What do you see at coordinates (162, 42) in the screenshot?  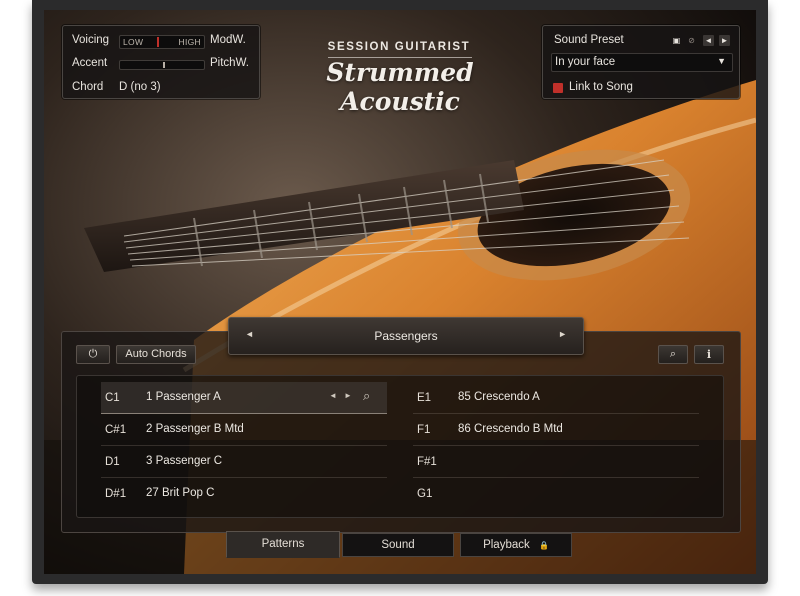 I see `voicing-slider: LOW HIGH` at bounding box center [162, 42].